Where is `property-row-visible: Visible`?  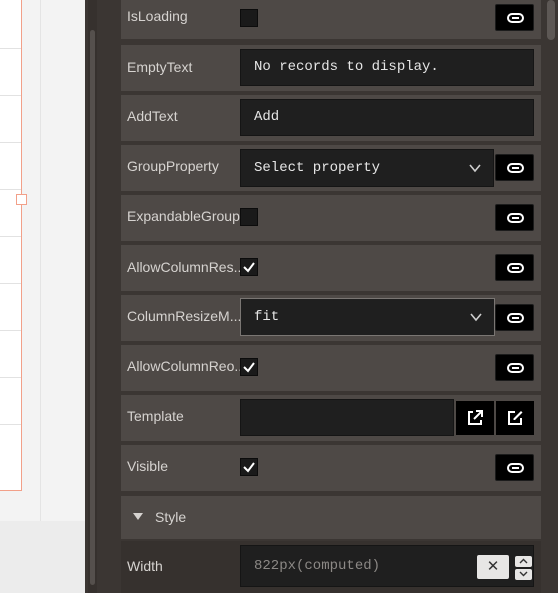 property-row-visible: Visible is located at coordinates (331, 468).